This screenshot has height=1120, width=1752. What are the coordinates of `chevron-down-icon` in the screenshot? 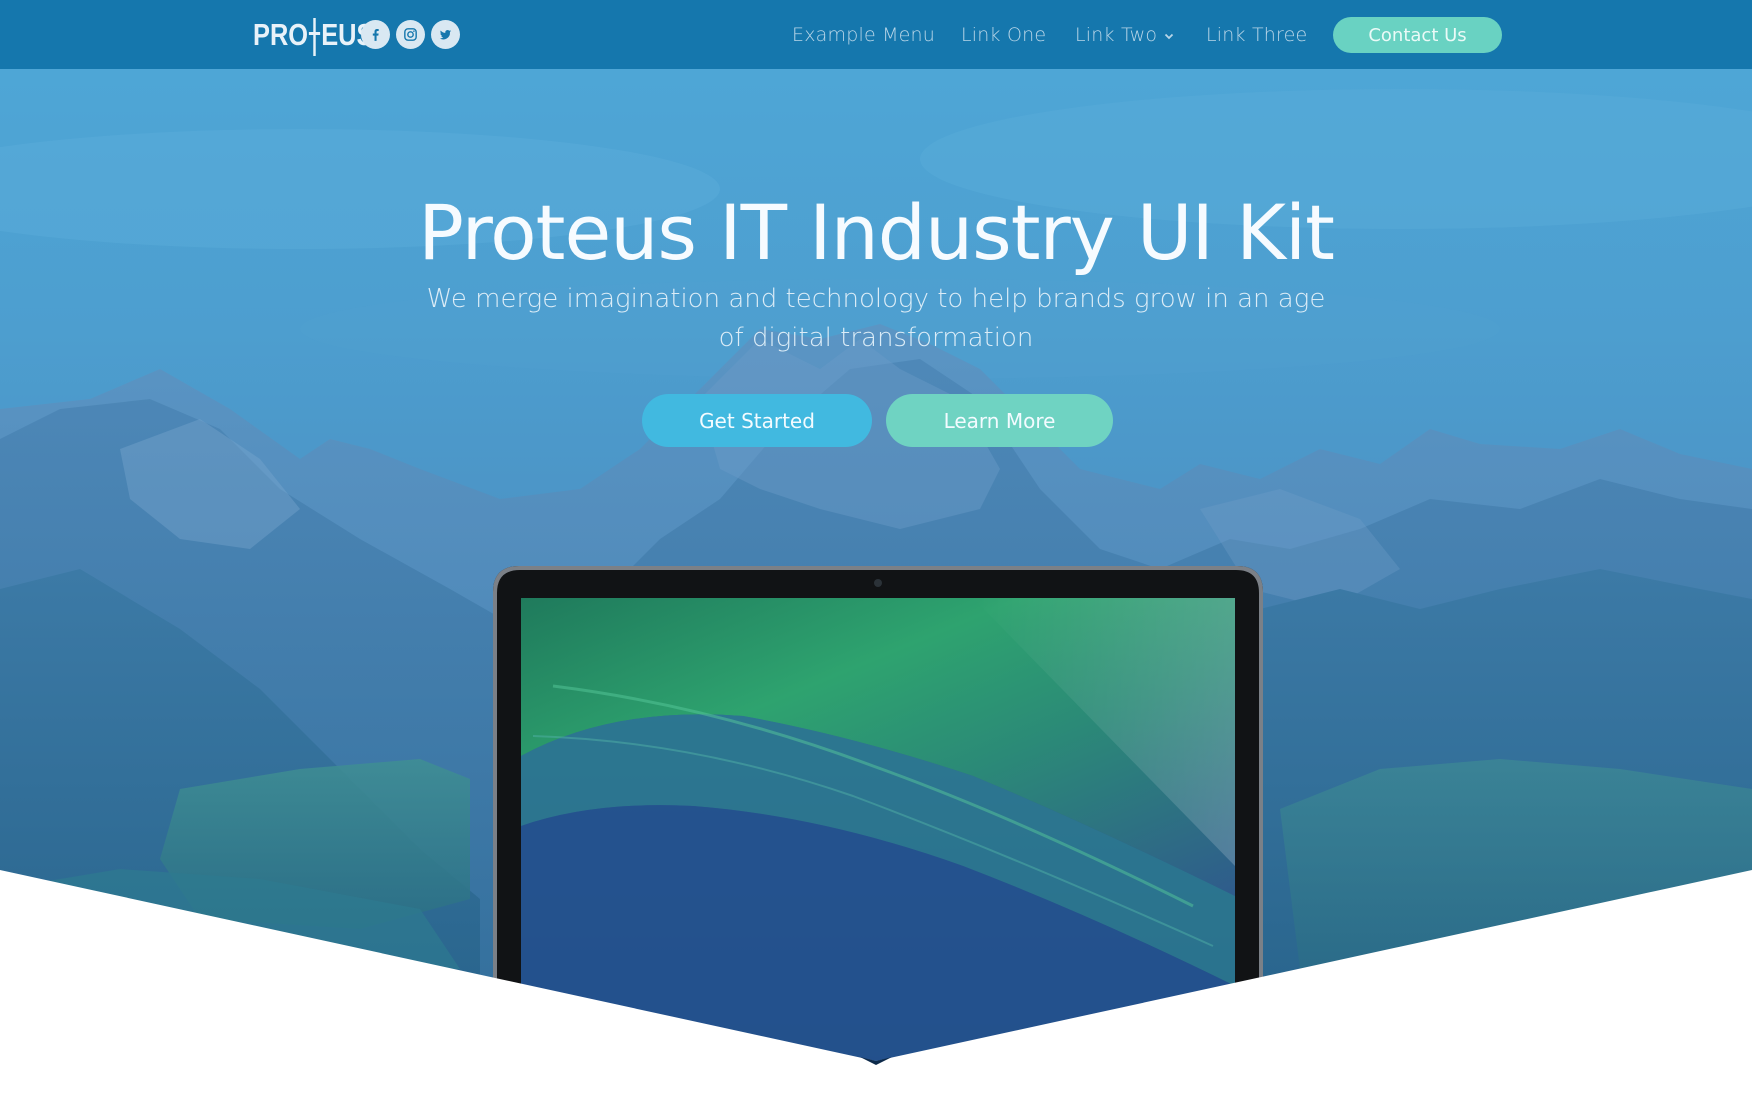 It's located at (1169, 36).